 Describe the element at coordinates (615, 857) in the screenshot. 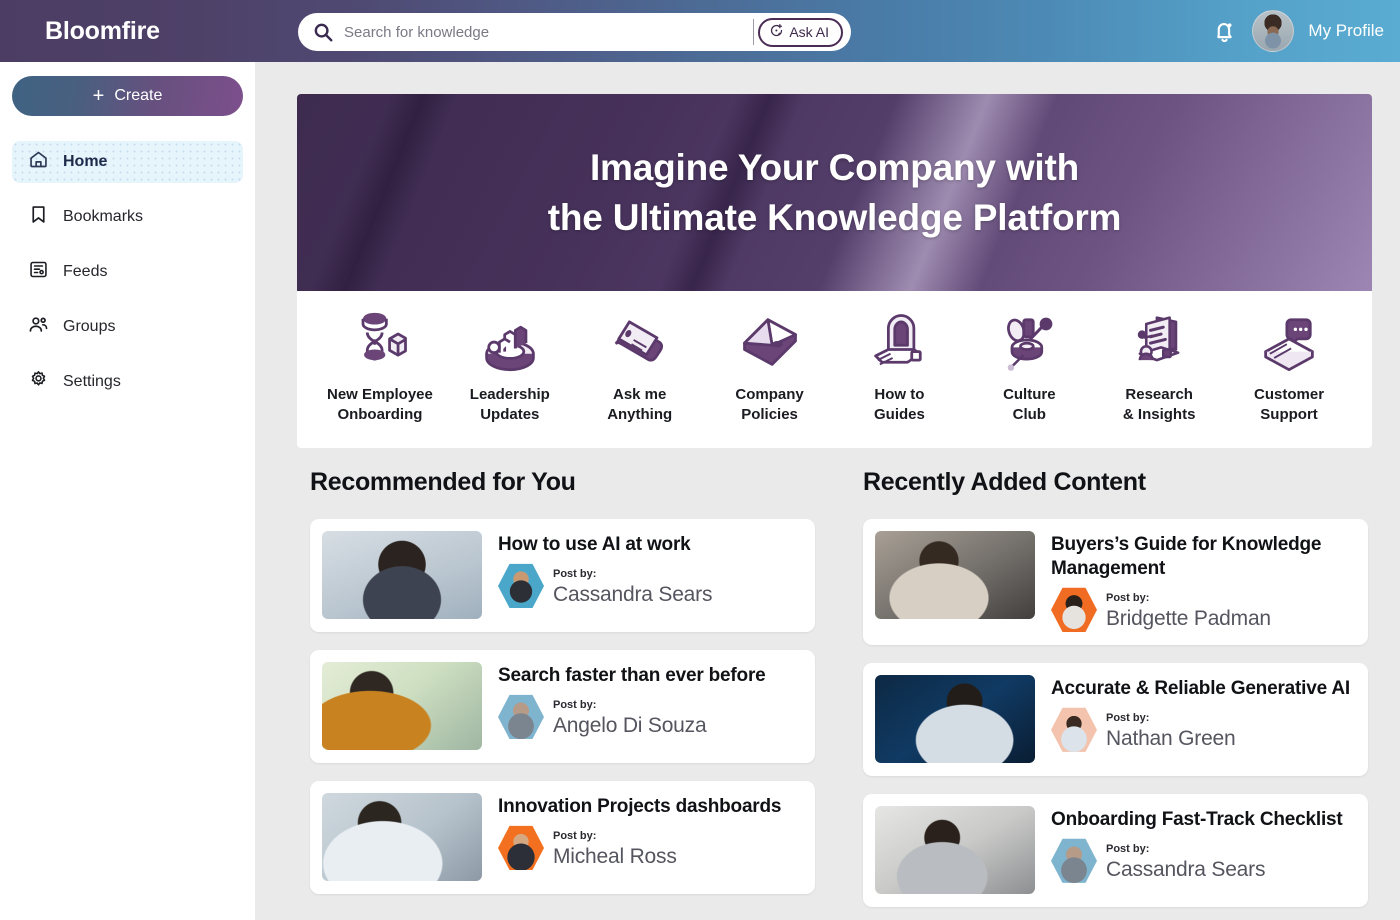

I see `author-name: Micheal Ross` at that location.